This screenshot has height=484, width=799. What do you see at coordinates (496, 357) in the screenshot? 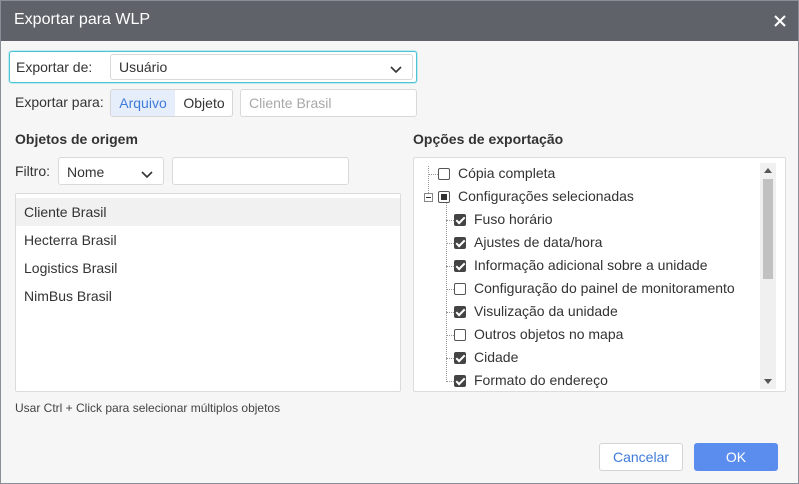
I see `option-label: Cidade` at bounding box center [496, 357].